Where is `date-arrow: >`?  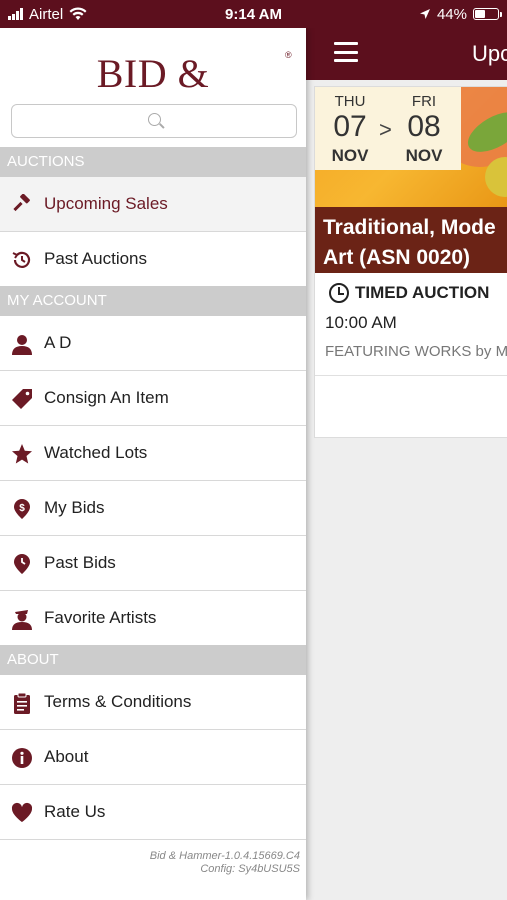
date-arrow: > is located at coordinates (385, 129).